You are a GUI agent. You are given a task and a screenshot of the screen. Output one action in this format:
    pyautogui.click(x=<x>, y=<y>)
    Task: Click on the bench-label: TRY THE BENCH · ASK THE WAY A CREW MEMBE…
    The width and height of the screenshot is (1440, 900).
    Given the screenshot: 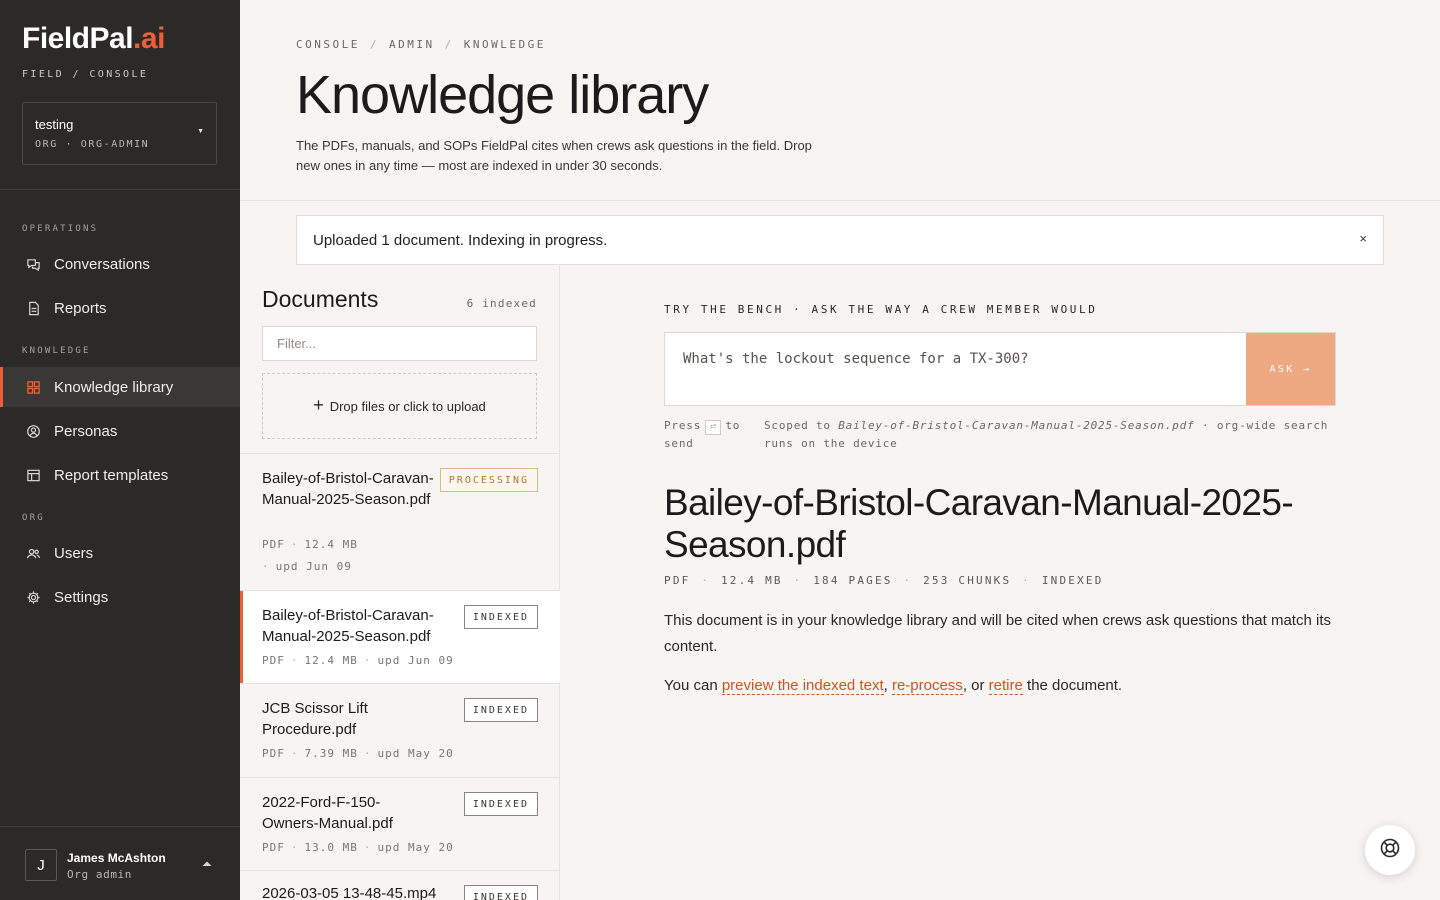 What is the action you would take?
    pyautogui.click(x=881, y=309)
    